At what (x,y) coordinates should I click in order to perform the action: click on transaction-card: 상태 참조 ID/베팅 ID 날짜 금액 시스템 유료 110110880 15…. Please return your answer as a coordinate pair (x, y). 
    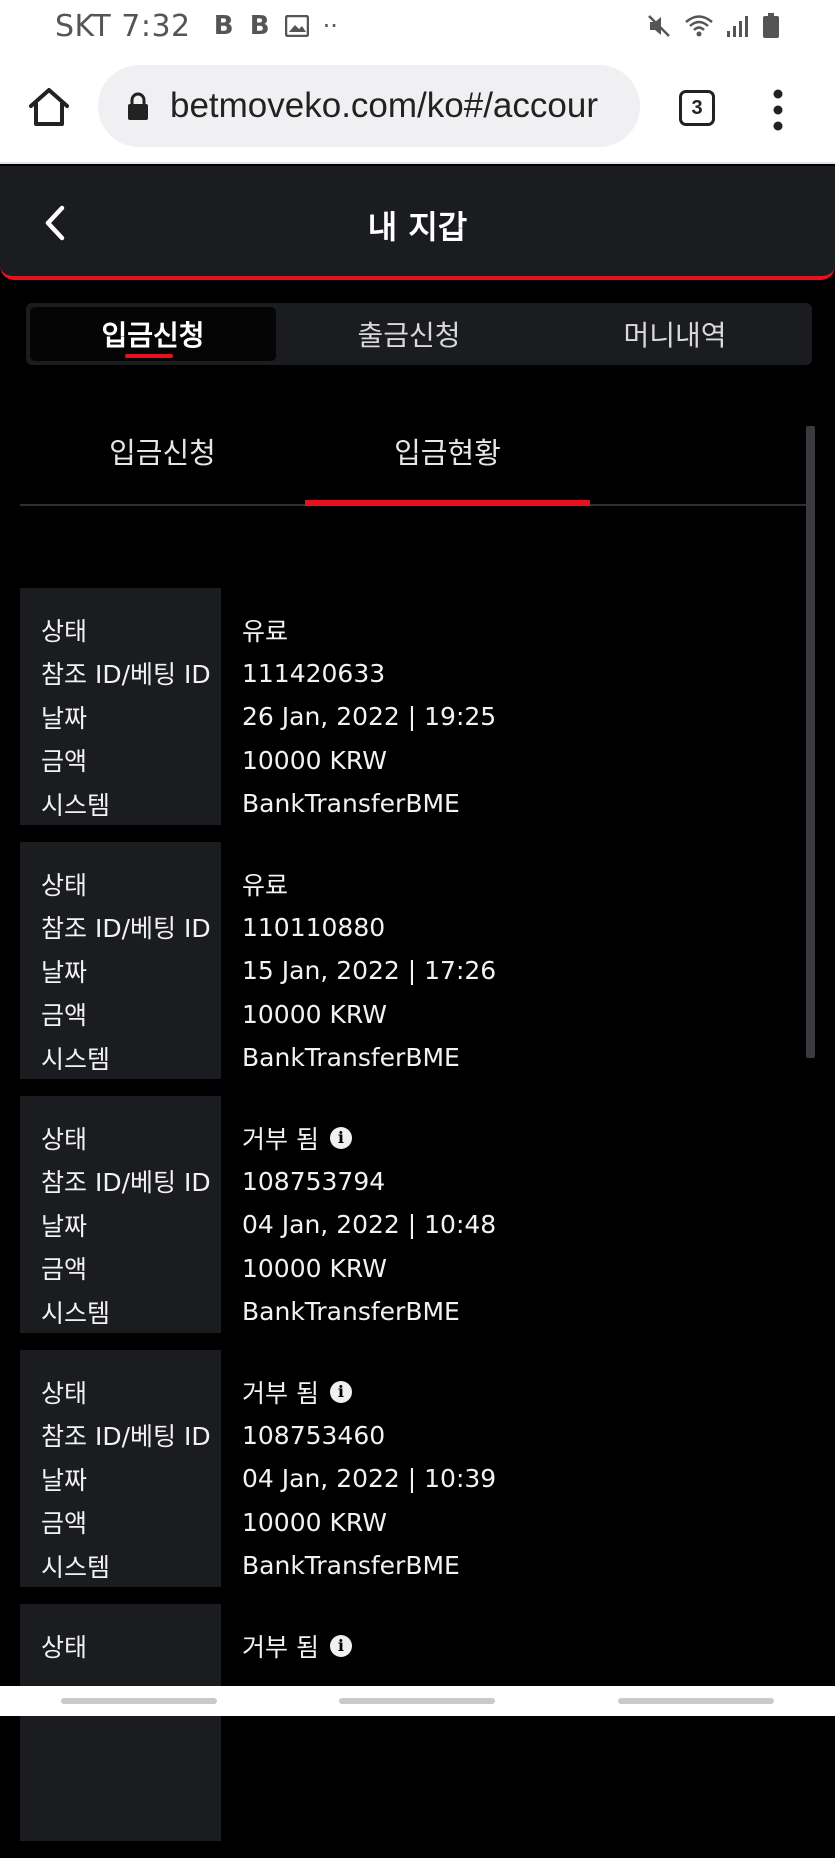
    Looking at the image, I should click on (410, 960).